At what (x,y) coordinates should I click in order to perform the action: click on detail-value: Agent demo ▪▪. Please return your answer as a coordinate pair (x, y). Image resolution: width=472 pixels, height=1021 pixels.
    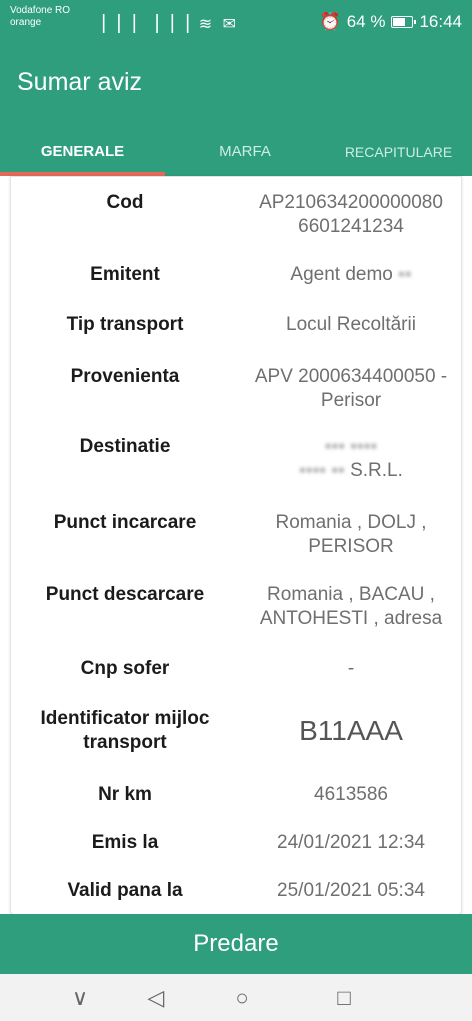
    Looking at the image, I should click on (350, 275).